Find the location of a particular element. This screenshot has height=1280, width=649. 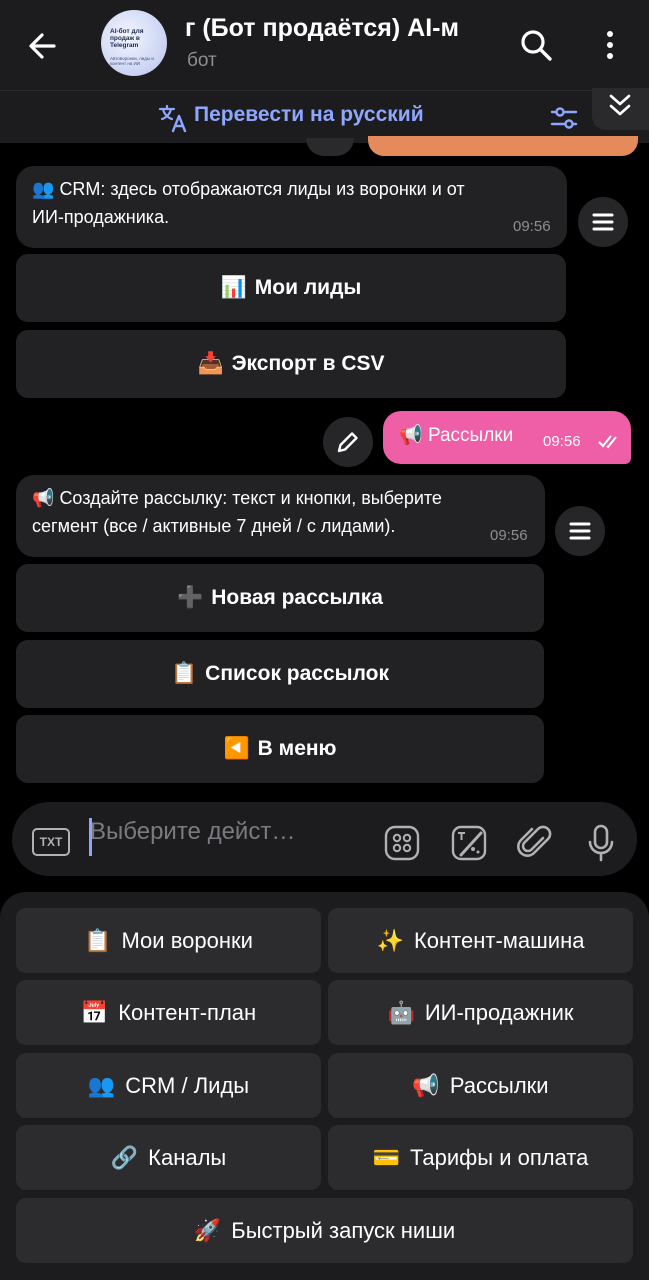

back-arrow-icon is located at coordinates (44, 46).